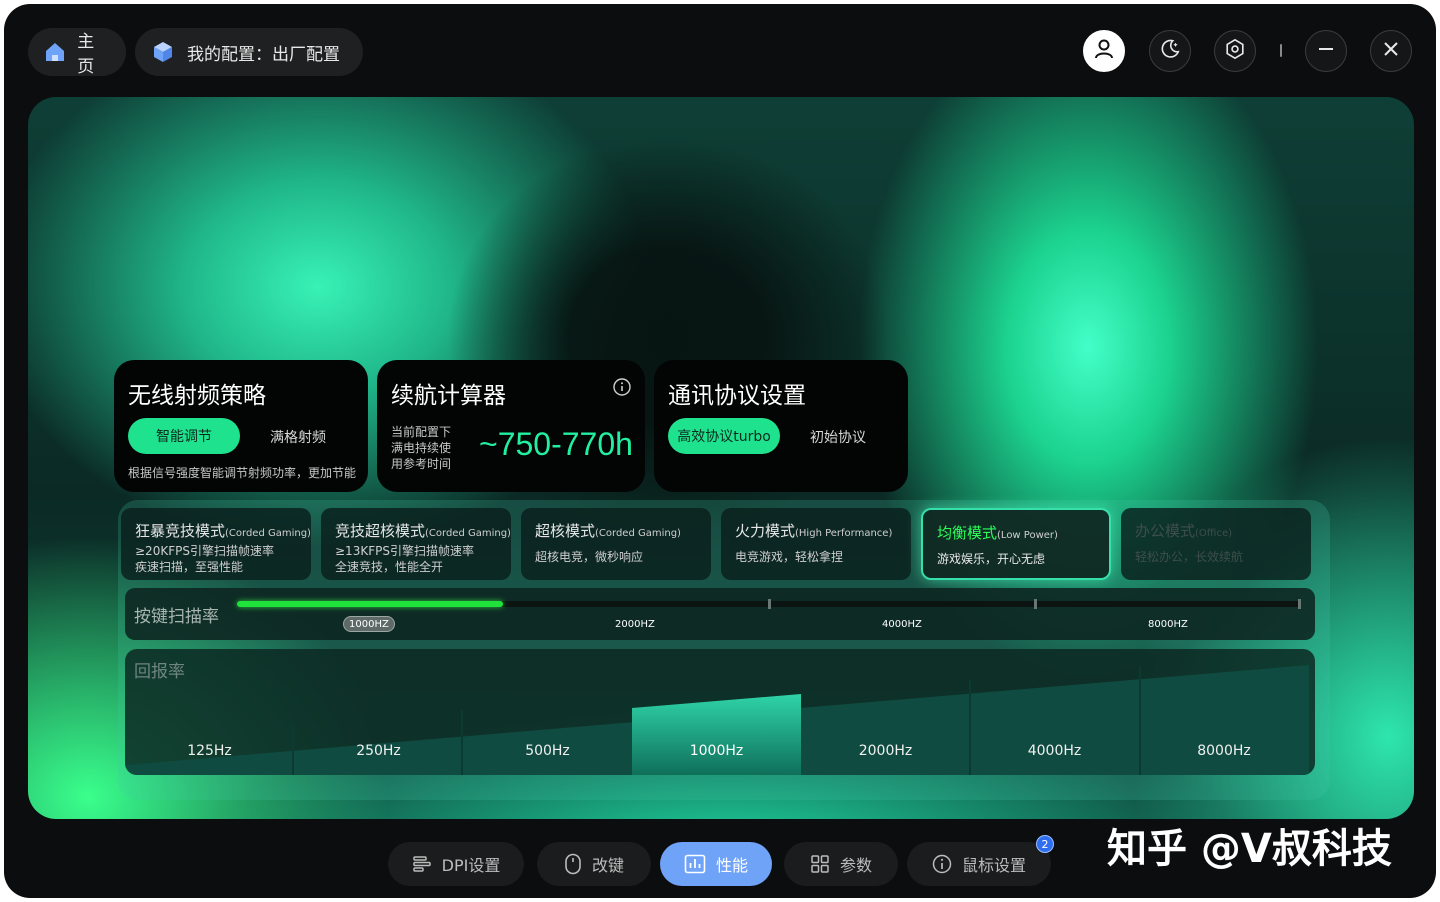 The width and height of the screenshot is (1440, 902). I want to click on minimize-icon, so click(1326, 51).